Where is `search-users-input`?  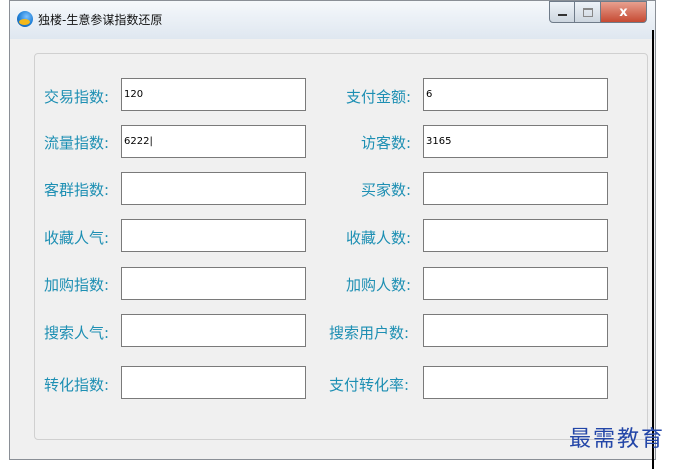 search-users-input is located at coordinates (515, 330).